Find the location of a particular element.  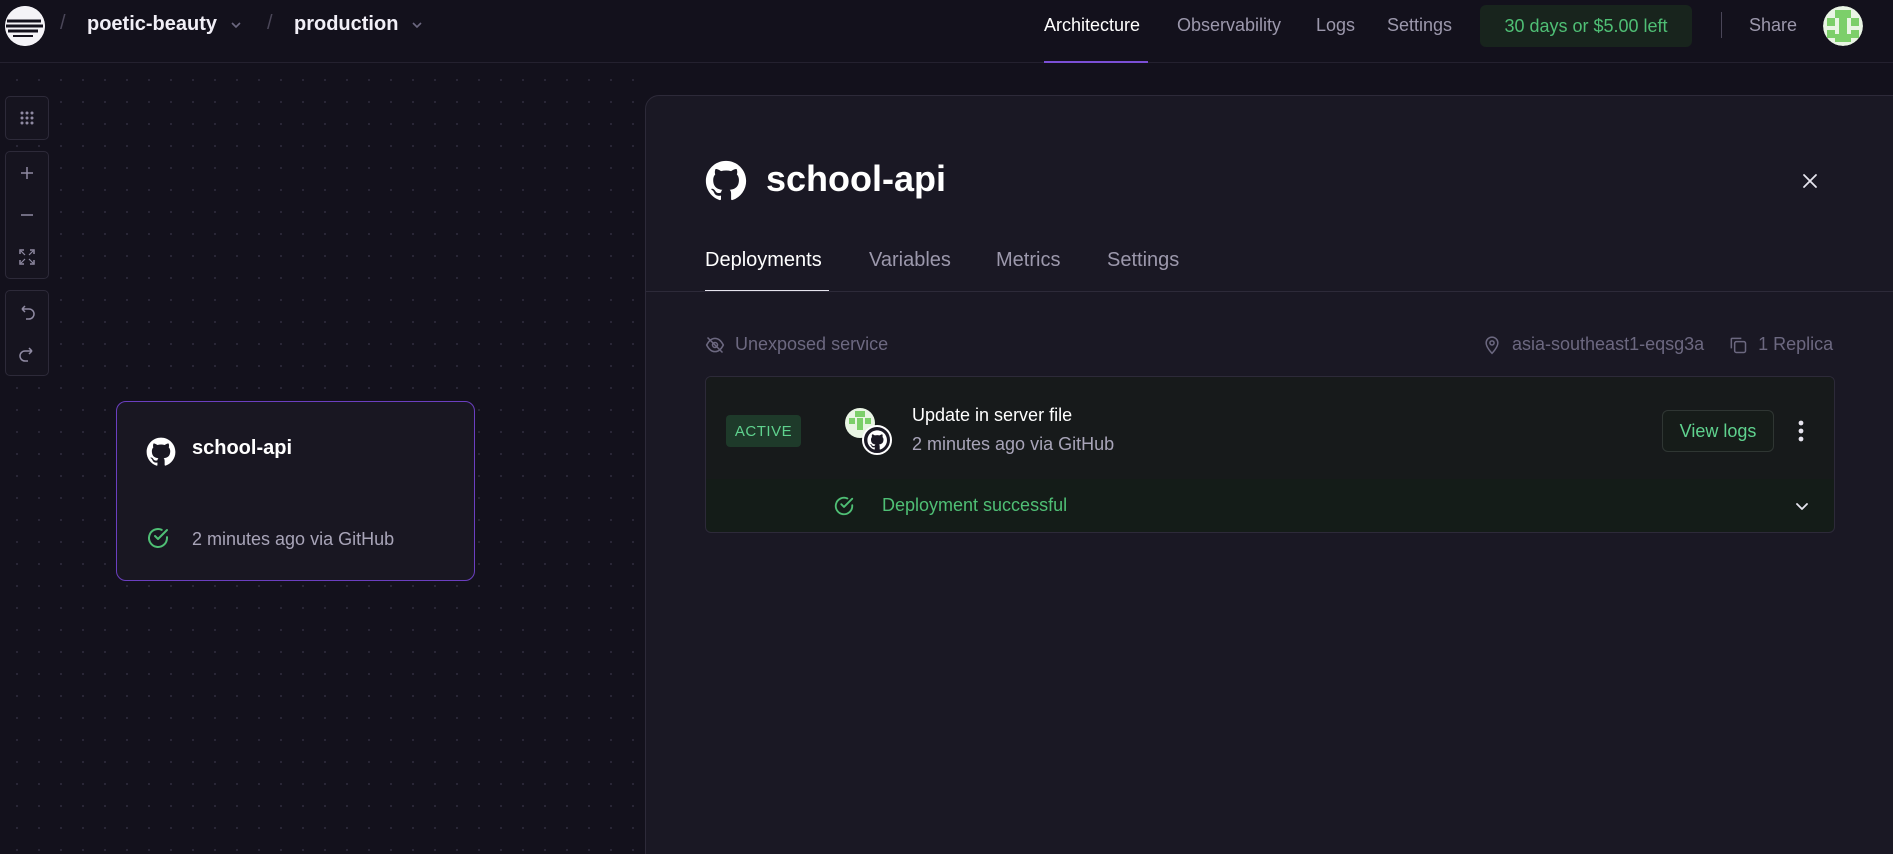

service-node-title: school-api is located at coordinates (242, 448).